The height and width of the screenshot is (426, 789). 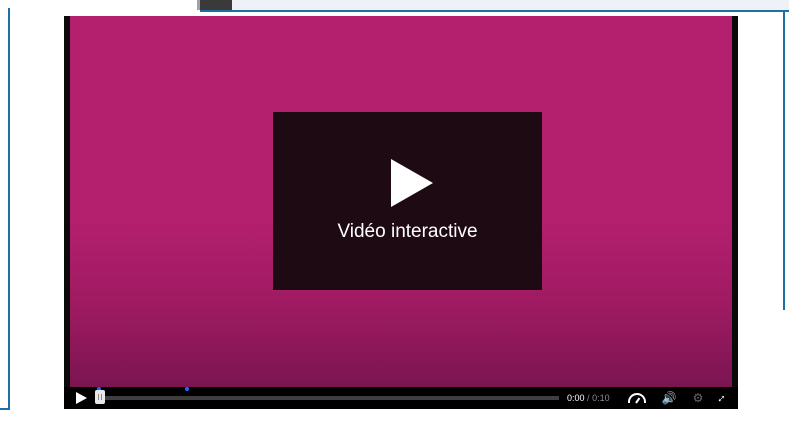 I want to click on current-time: 0:00, so click(x=576, y=398).